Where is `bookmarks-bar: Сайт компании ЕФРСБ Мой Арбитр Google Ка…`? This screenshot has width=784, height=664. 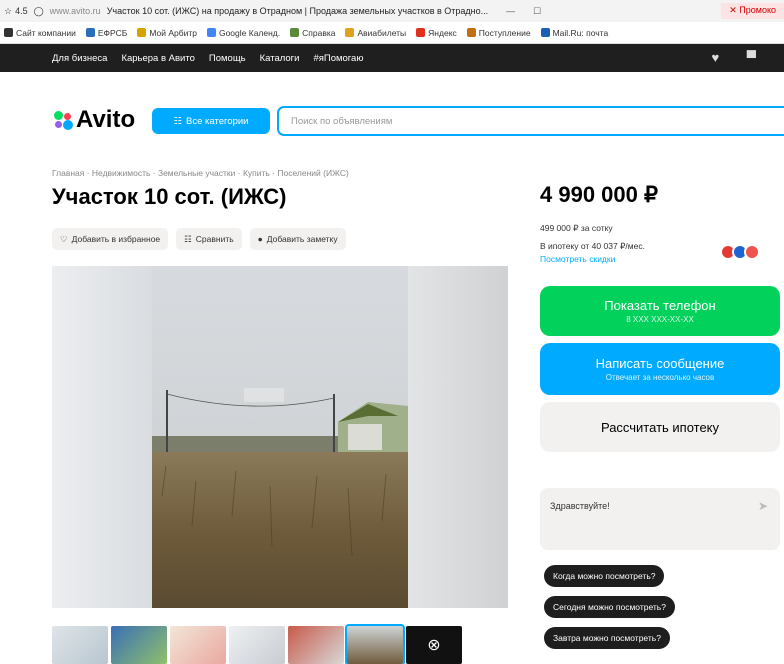 bookmarks-bar: Сайт компании ЕФРСБ Мой Арбитр Google Ка… is located at coordinates (392, 33).